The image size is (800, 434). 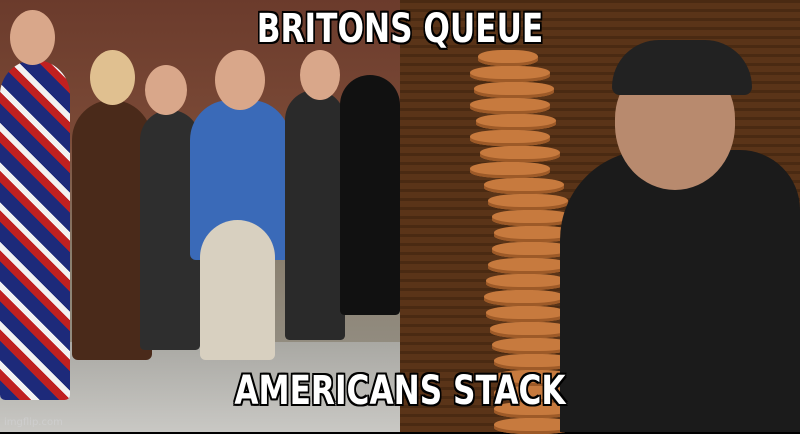 What do you see at coordinates (237, 290) in the screenshot?
I see `person-khaki-trousers` at bounding box center [237, 290].